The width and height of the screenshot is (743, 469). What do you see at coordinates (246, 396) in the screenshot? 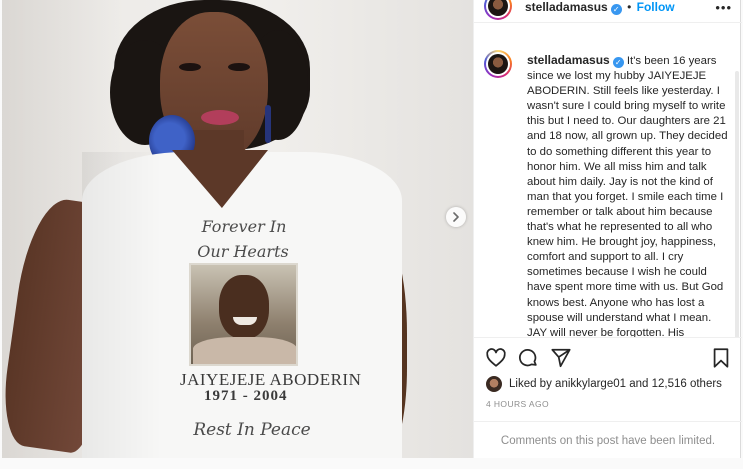
I see `shirt-years: 1971 - 2004` at bounding box center [246, 396].